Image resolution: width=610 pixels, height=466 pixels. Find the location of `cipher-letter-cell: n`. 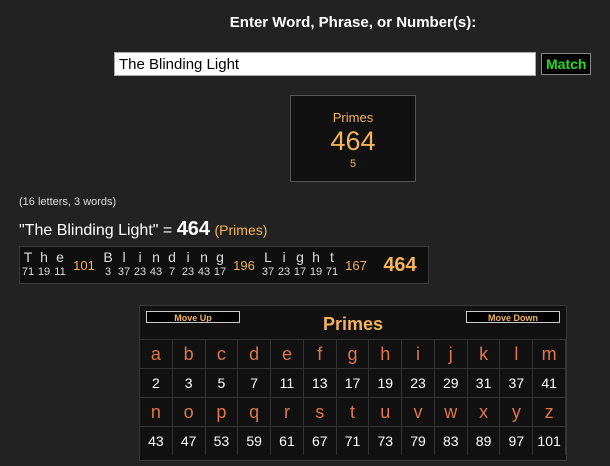

cipher-letter-cell: n is located at coordinates (156, 411).